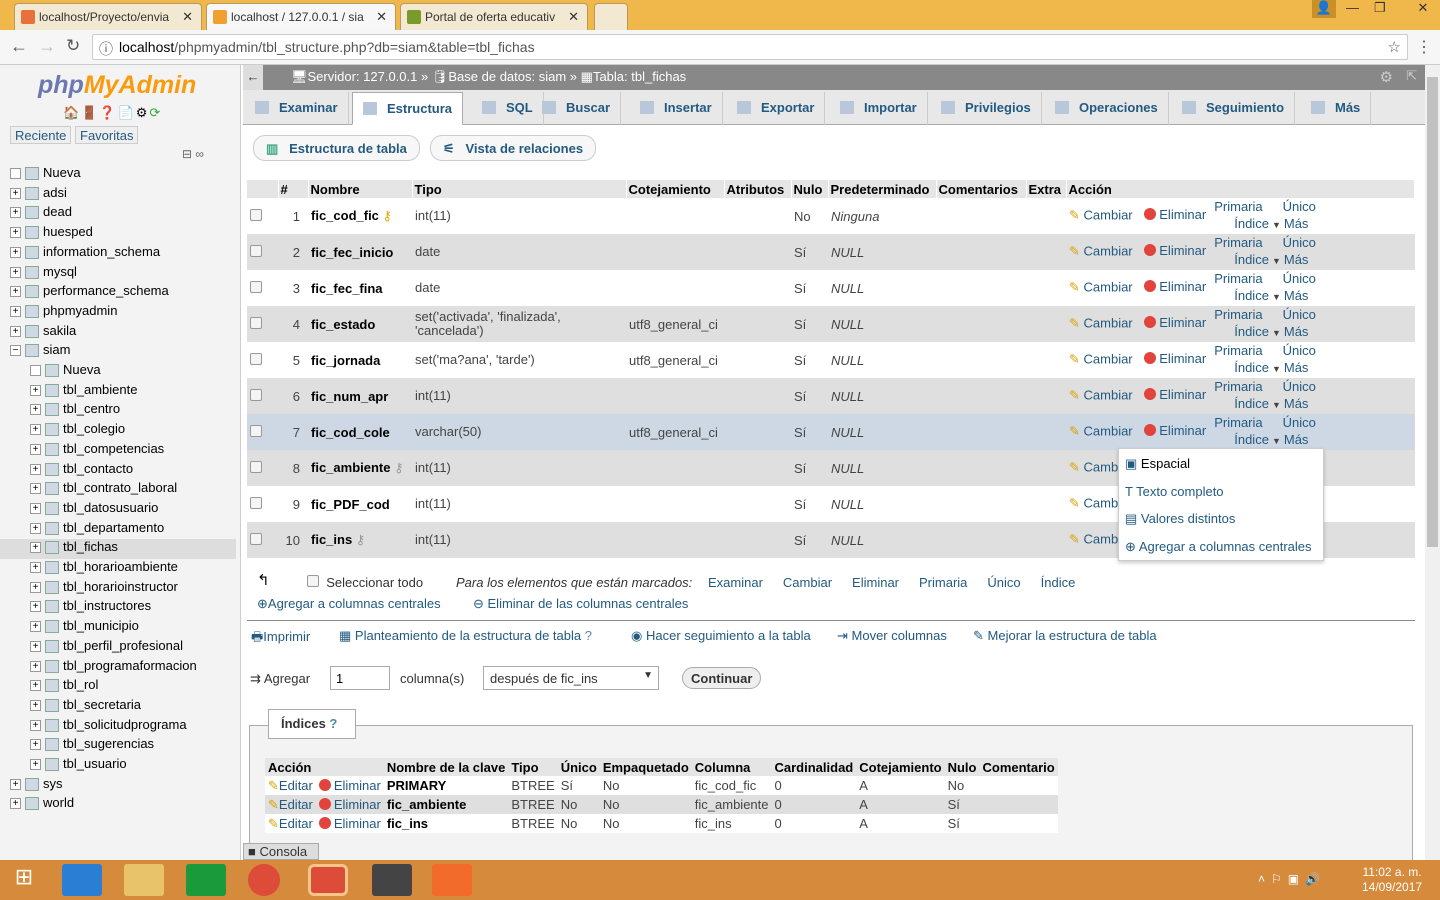  I want to click on xampp-icon, so click(452, 880).